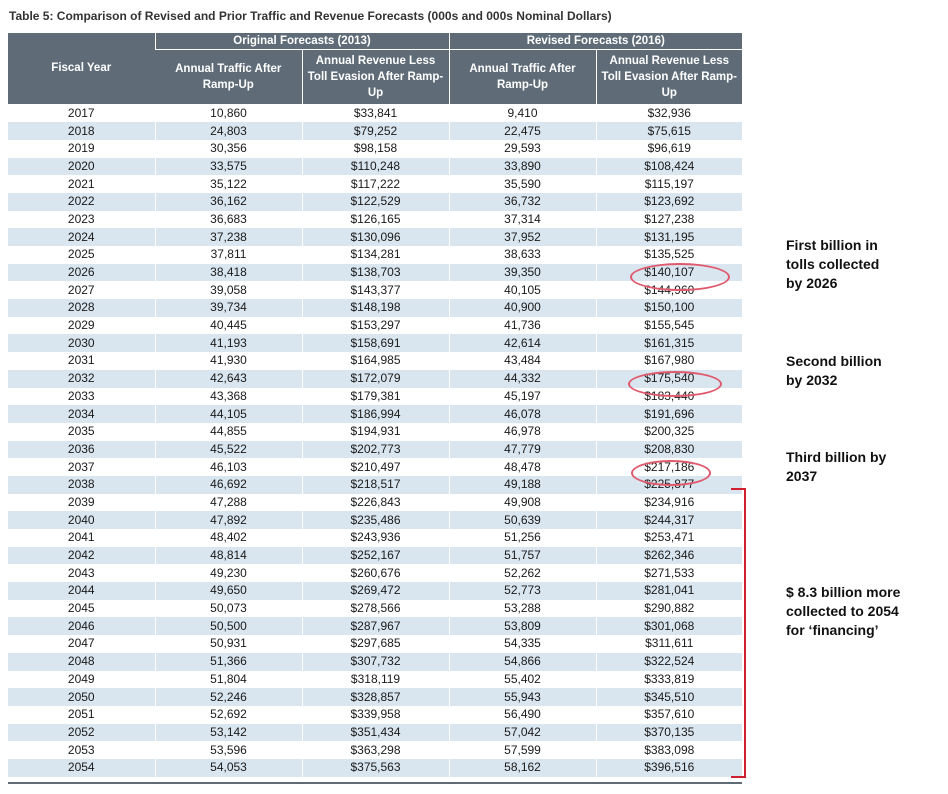 The height and width of the screenshot is (794, 948). What do you see at coordinates (228, 520) in the screenshot?
I see `cell-original-traffic: 47,892` at bounding box center [228, 520].